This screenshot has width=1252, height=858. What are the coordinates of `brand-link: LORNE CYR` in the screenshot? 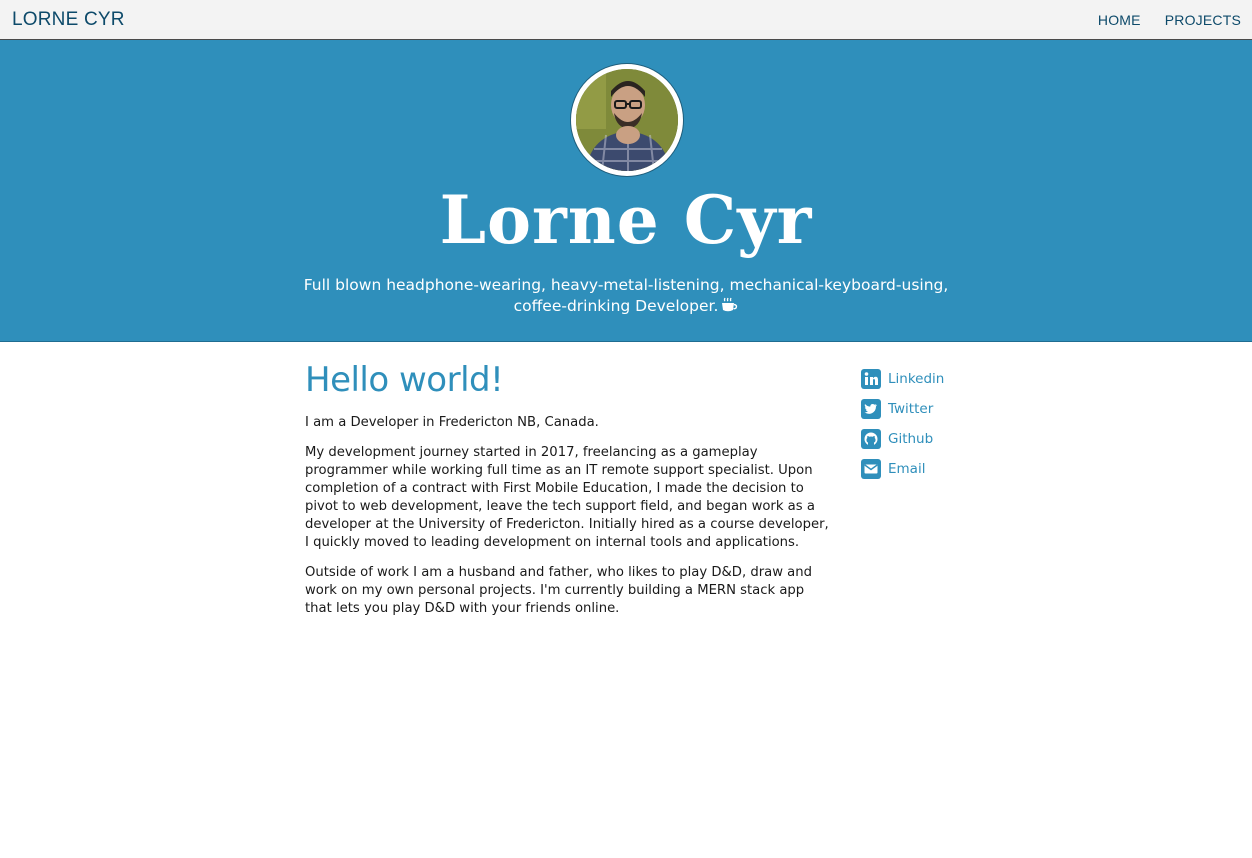 It's located at (68, 20).